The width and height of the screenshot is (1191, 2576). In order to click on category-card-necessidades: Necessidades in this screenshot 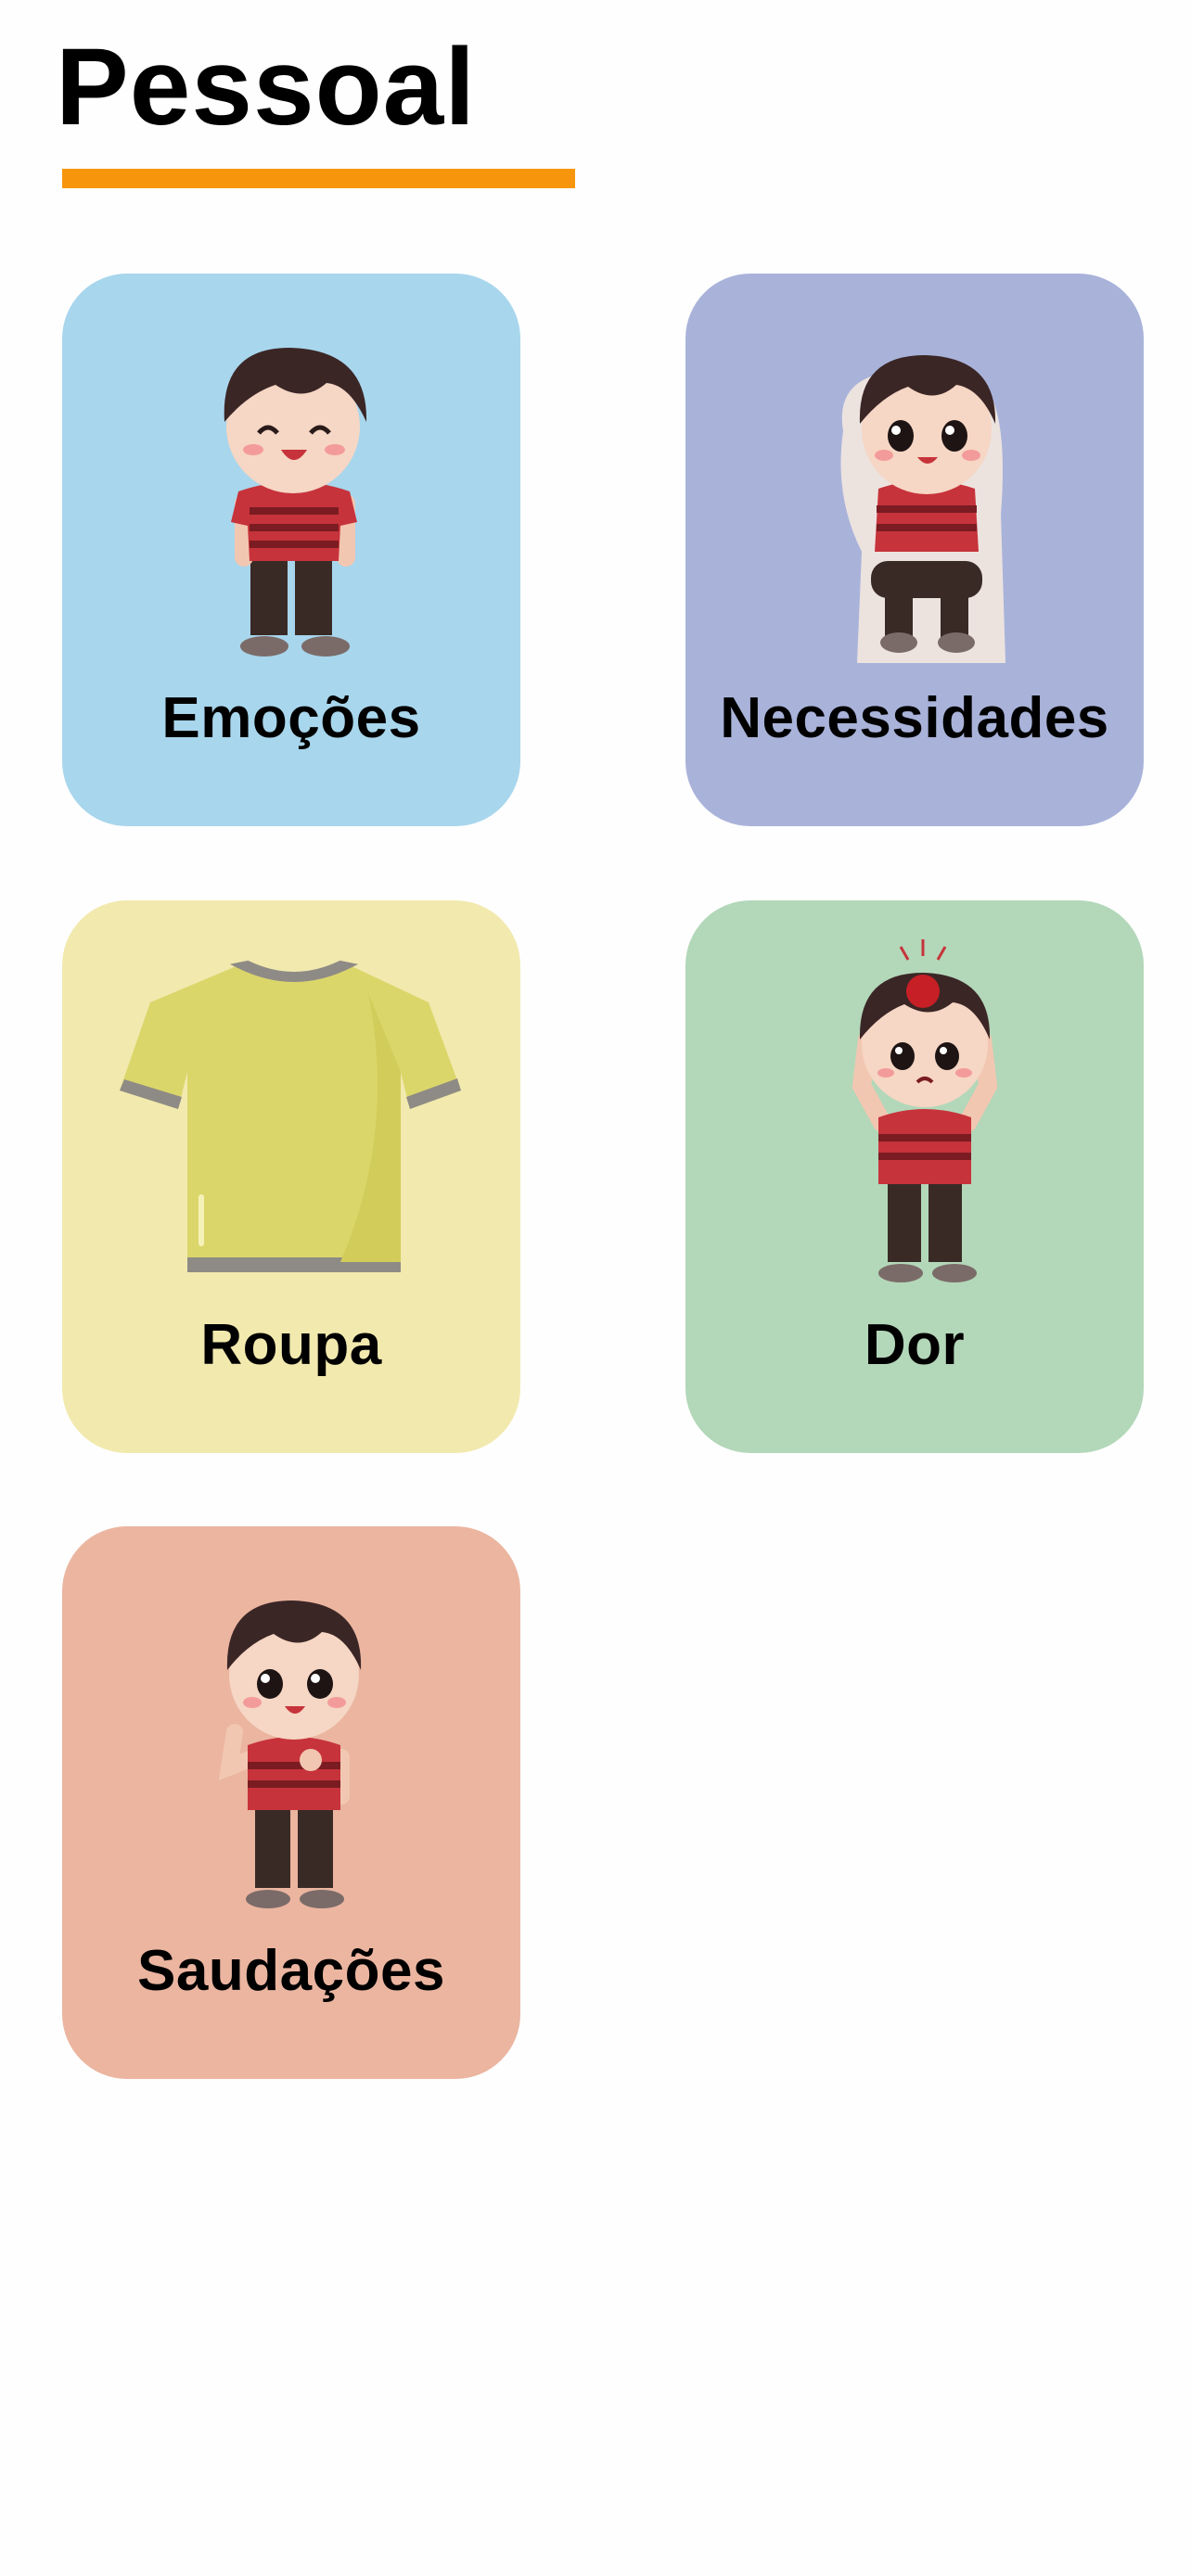, I will do `click(914, 550)`.